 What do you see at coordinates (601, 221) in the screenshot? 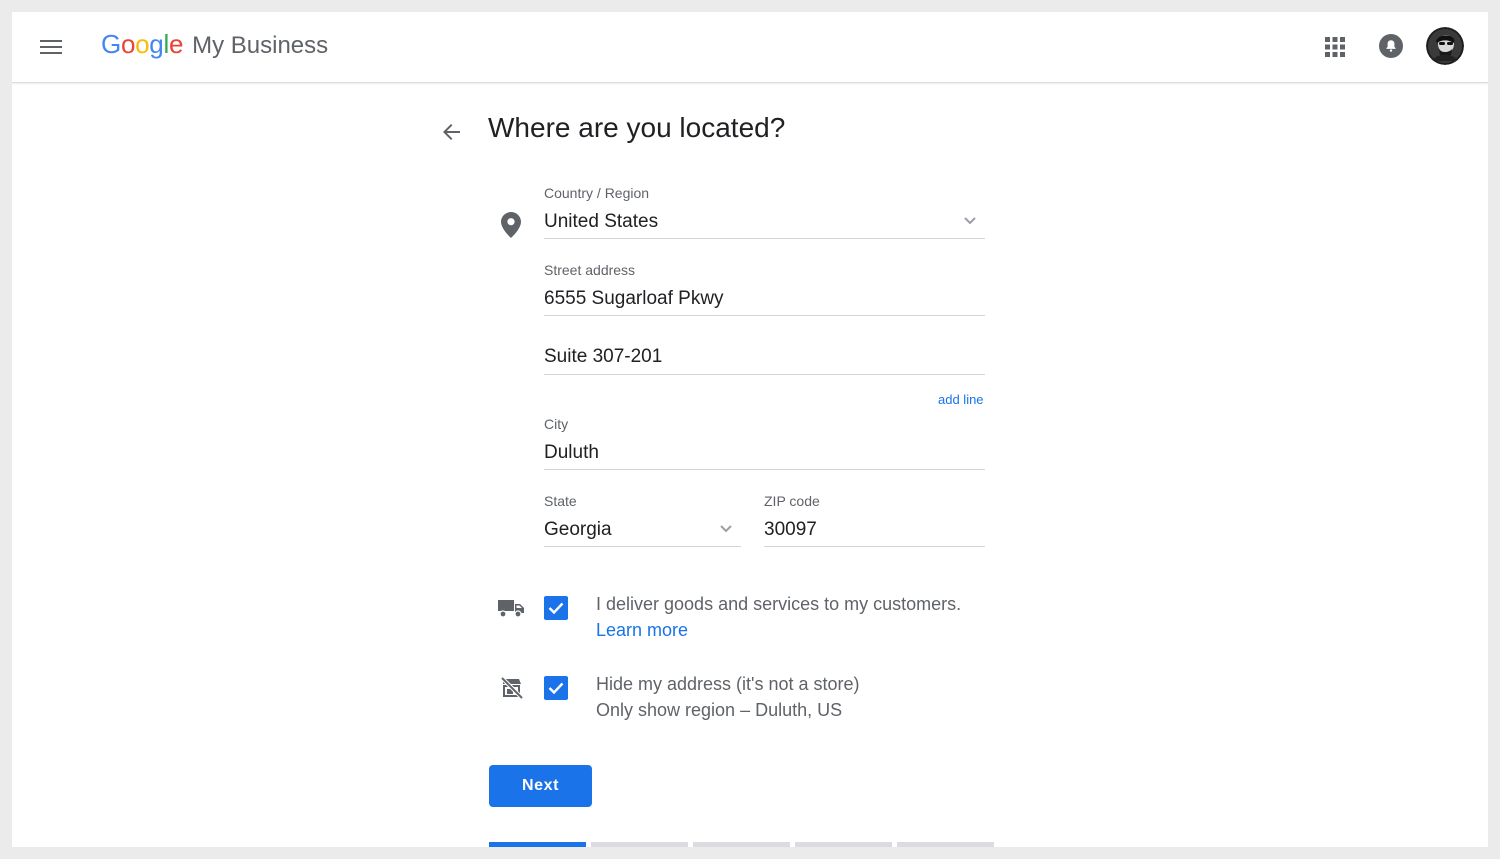
I see `country-region-value: United States` at bounding box center [601, 221].